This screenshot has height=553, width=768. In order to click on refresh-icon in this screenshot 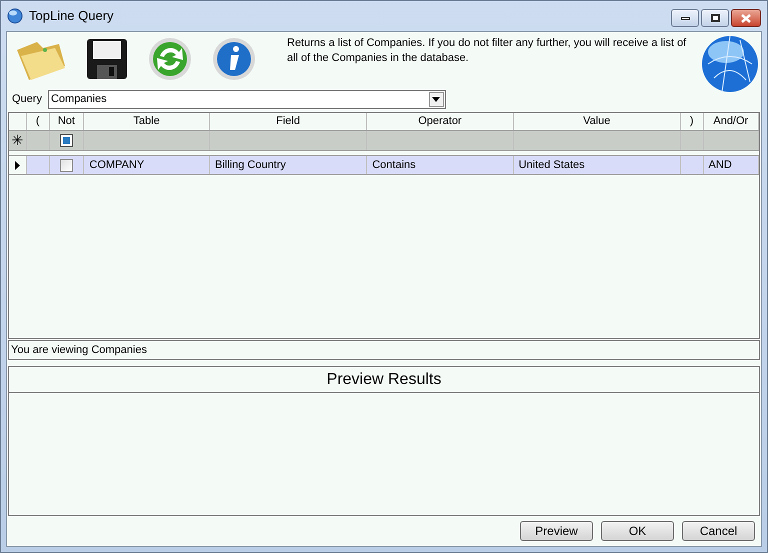, I will do `click(170, 59)`.